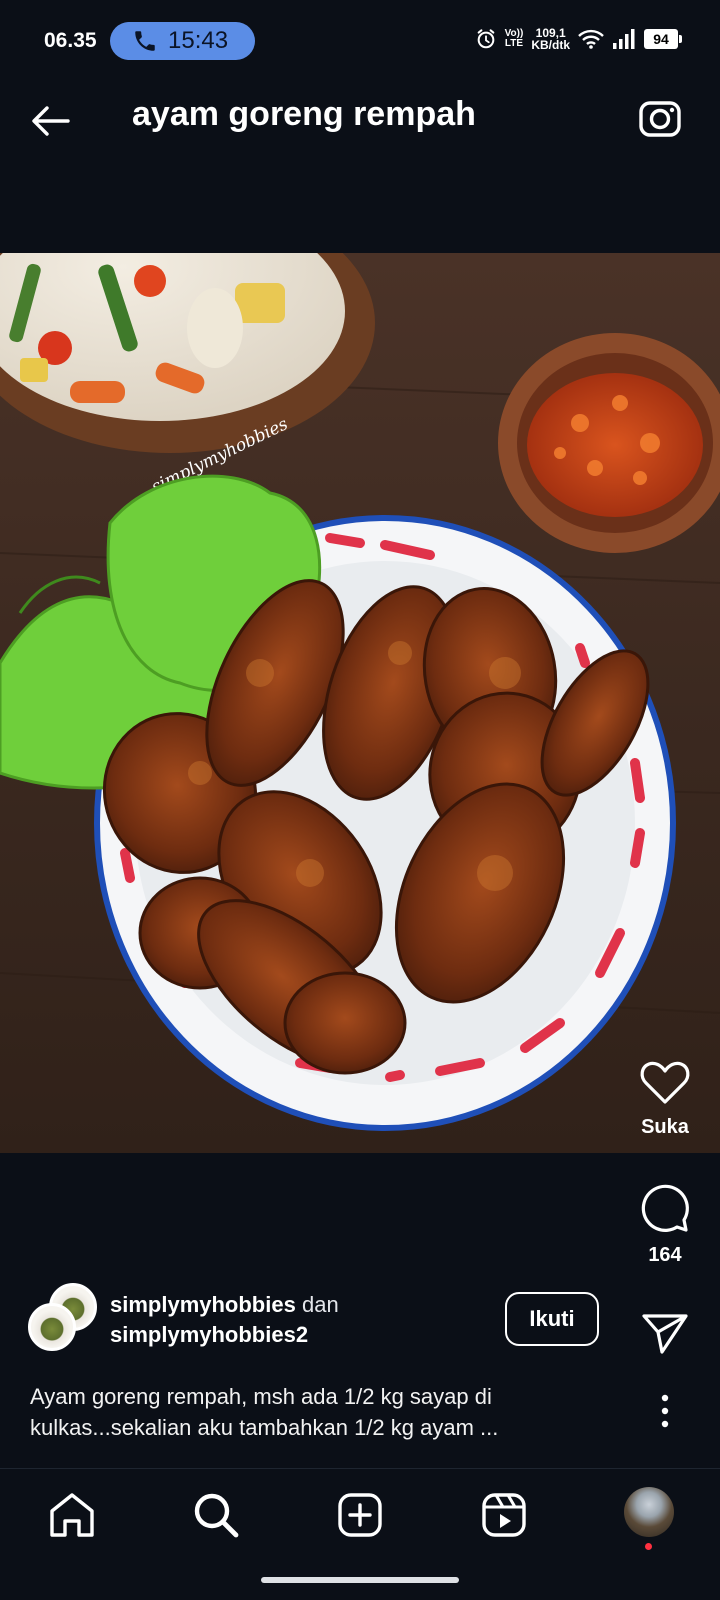  What do you see at coordinates (660, 118) in the screenshot?
I see `camera-icon` at bounding box center [660, 118].